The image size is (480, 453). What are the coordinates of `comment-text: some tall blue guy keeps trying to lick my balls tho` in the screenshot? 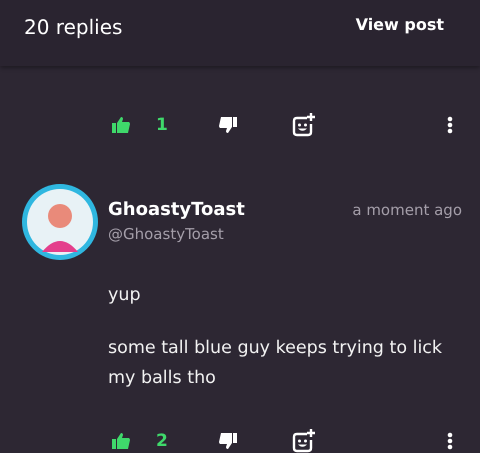 It's located at (276, 363).